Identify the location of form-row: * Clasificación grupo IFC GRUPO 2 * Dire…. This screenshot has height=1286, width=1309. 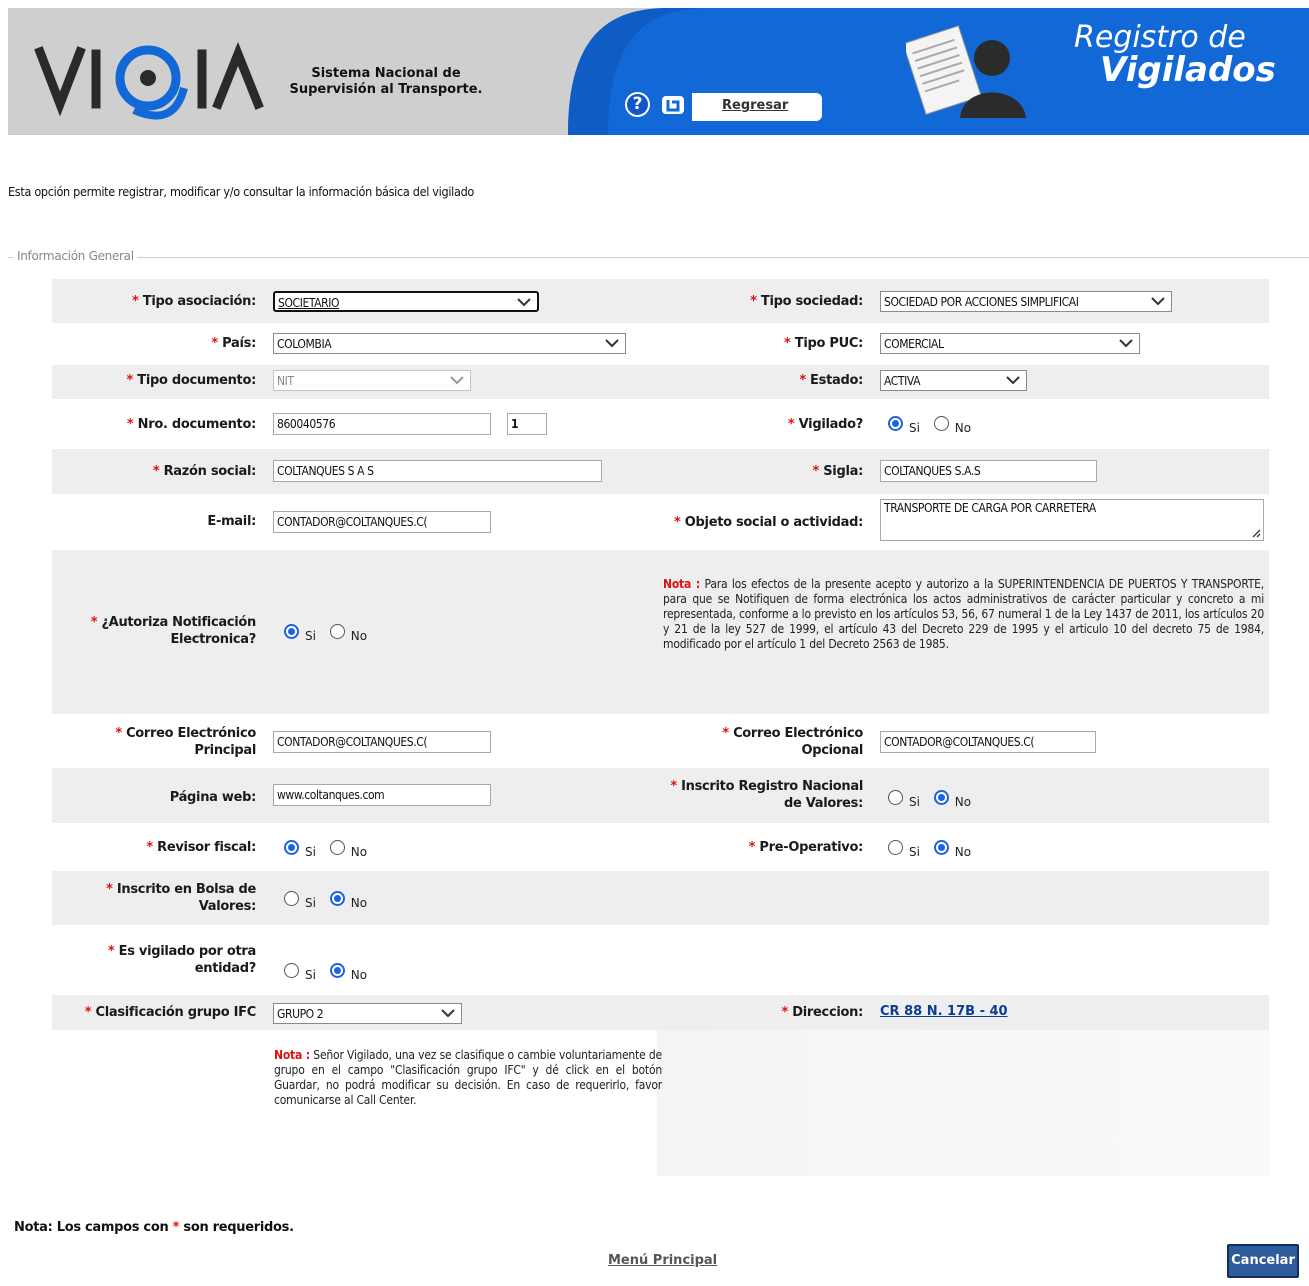
(660, 1012).